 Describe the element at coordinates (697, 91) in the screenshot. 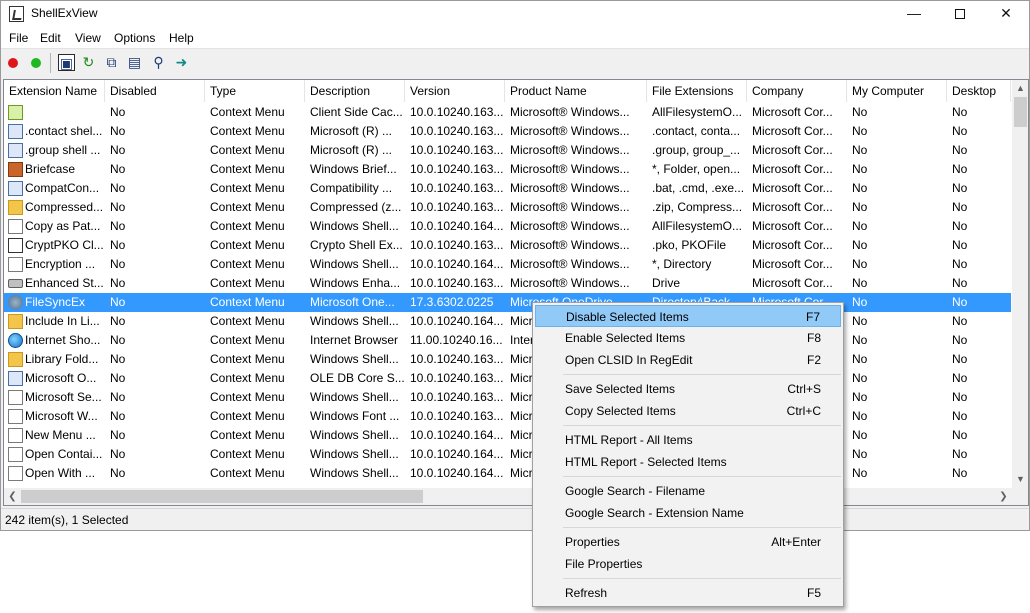

I see `column-header-file-extensions: File Extensions` at that location.